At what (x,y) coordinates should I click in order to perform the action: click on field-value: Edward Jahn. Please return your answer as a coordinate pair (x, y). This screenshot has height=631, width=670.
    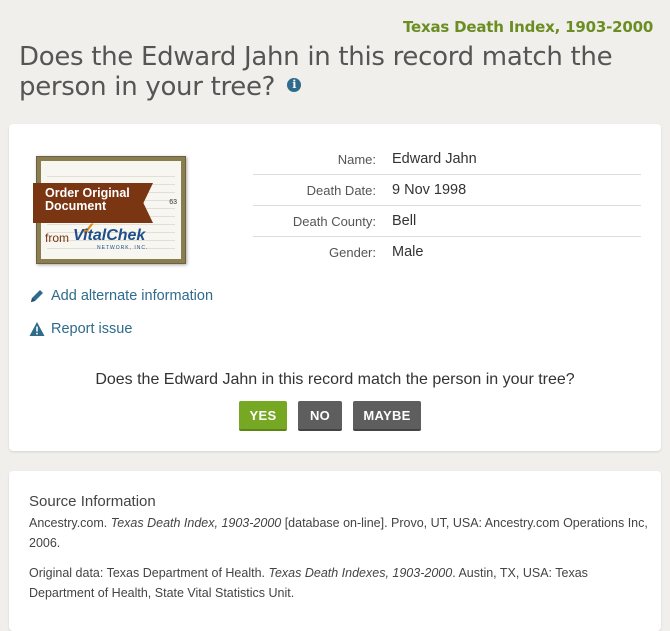
    Looking at the image, I should click on (434, 159).